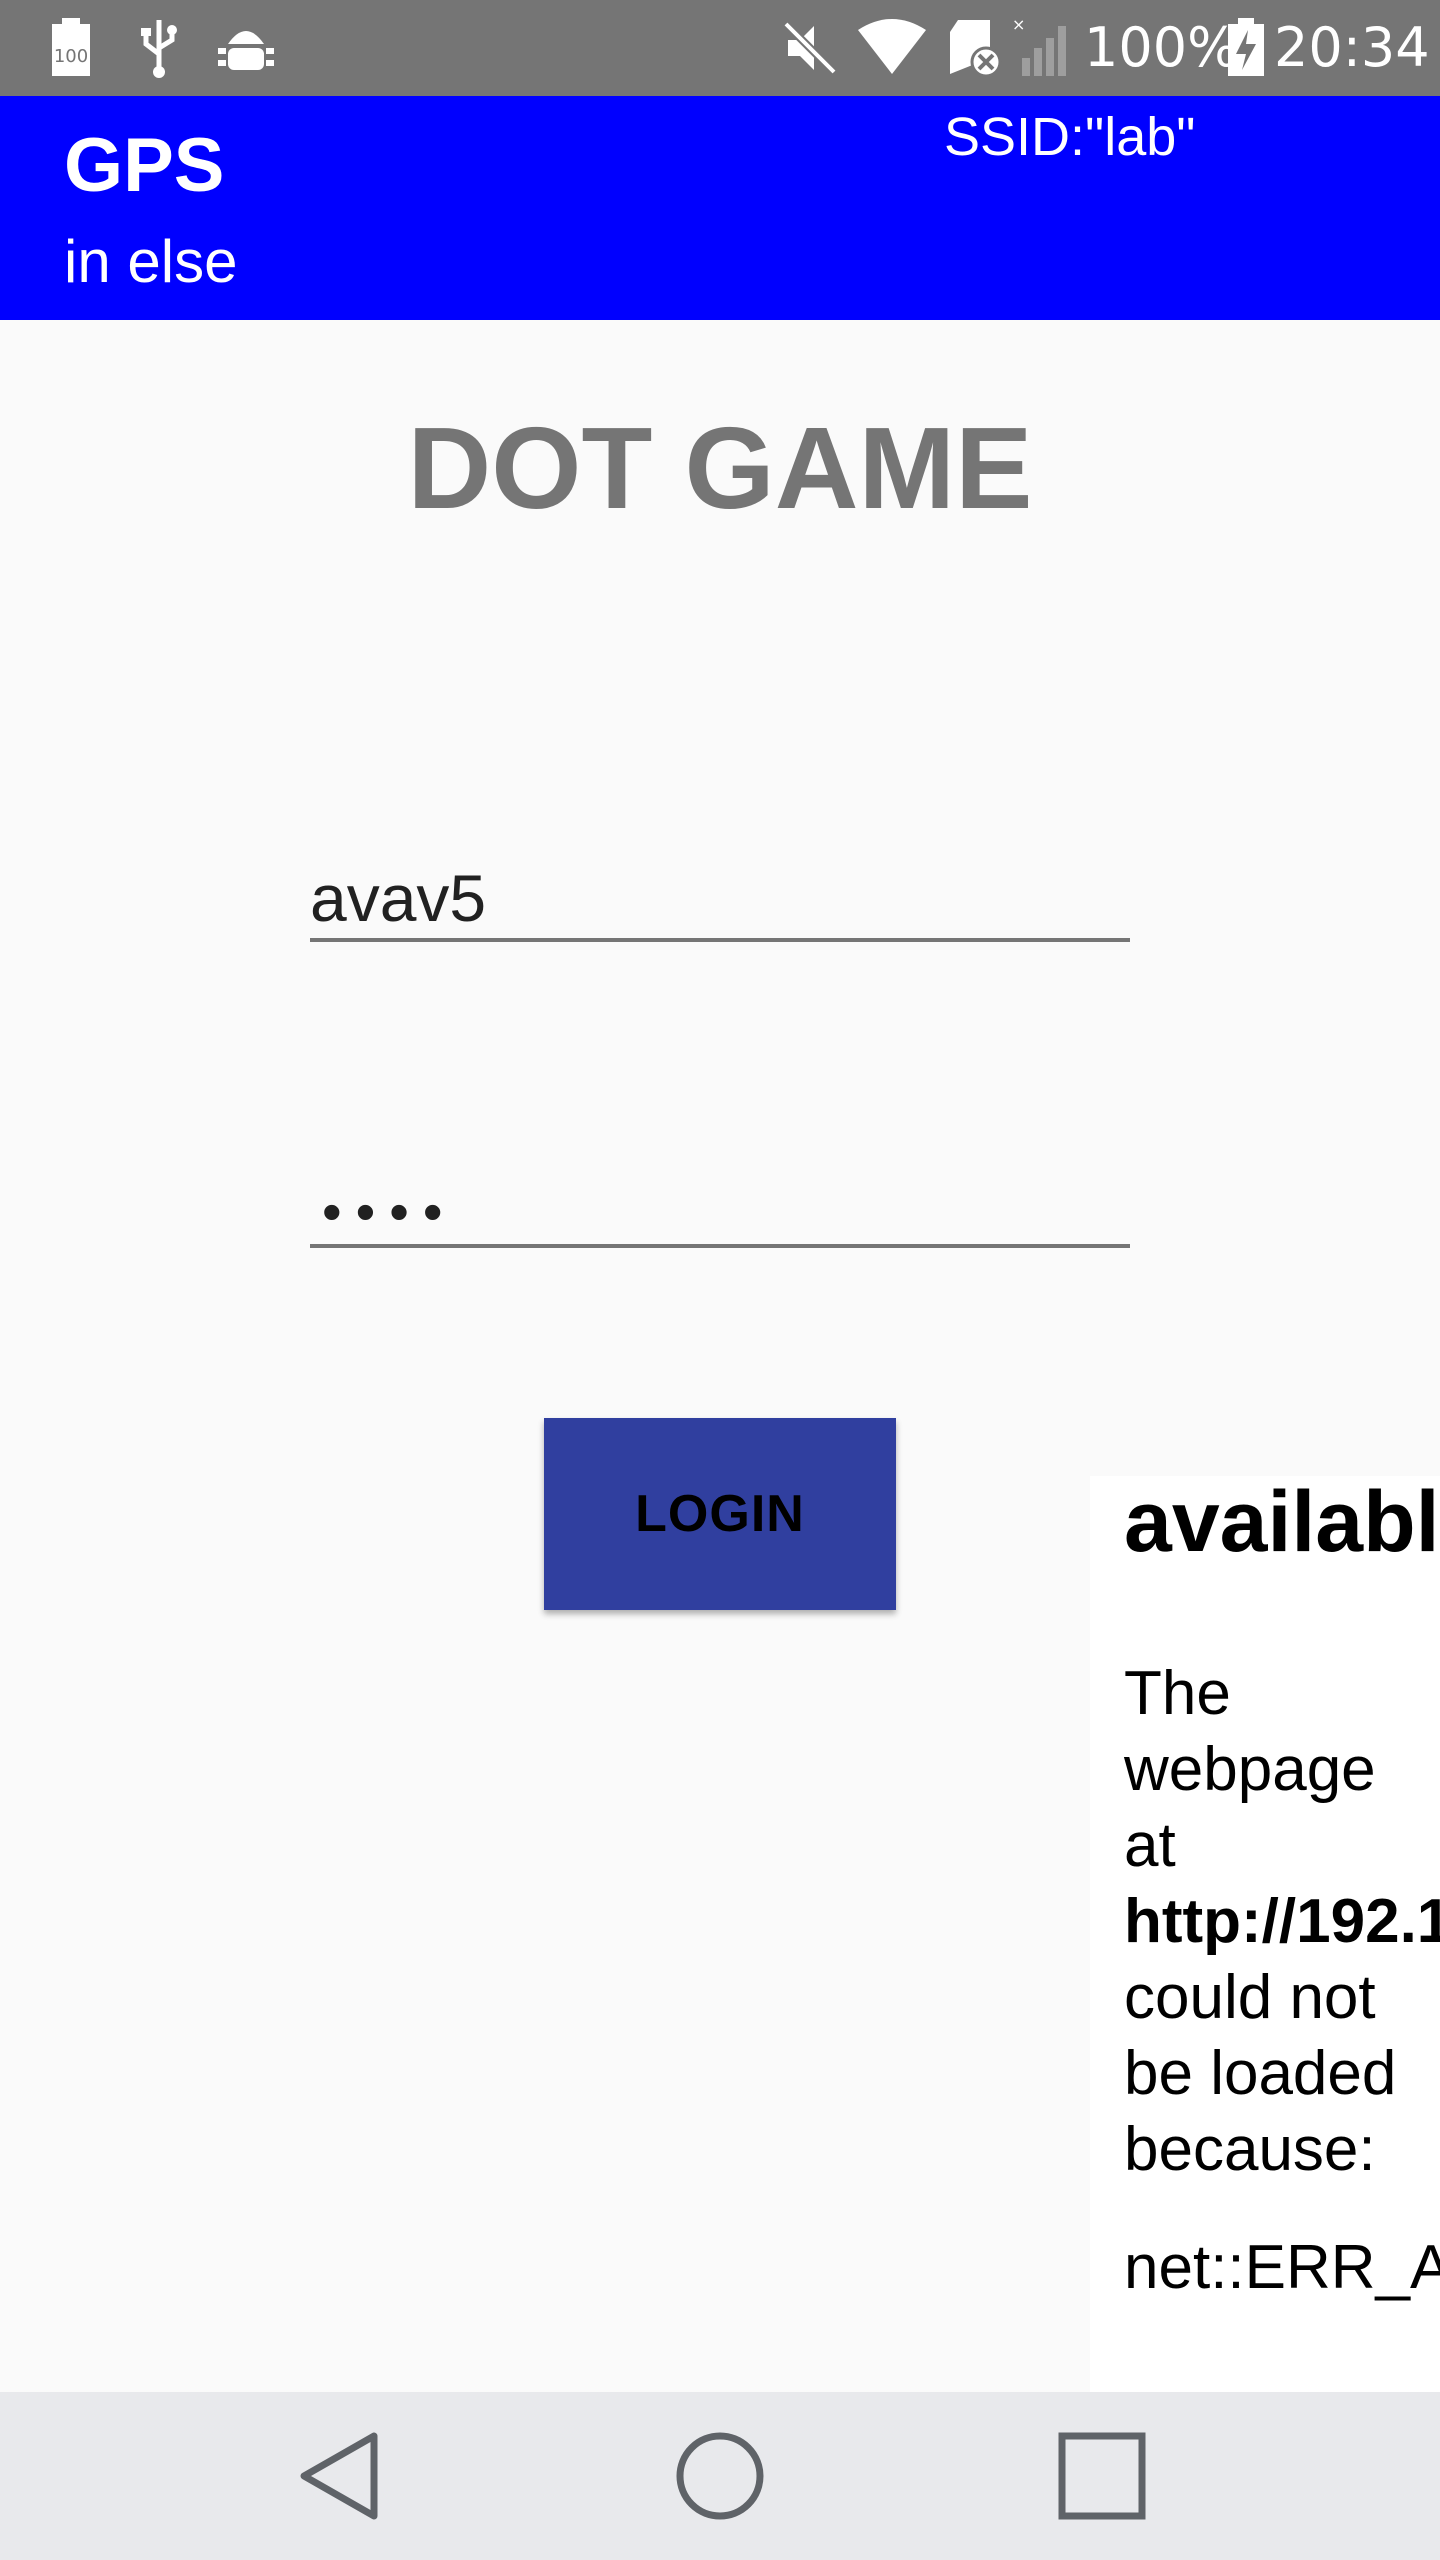  Describe the element at coordinates (144, 165) in the screenshot. I see `app-title: GPS` at that location.